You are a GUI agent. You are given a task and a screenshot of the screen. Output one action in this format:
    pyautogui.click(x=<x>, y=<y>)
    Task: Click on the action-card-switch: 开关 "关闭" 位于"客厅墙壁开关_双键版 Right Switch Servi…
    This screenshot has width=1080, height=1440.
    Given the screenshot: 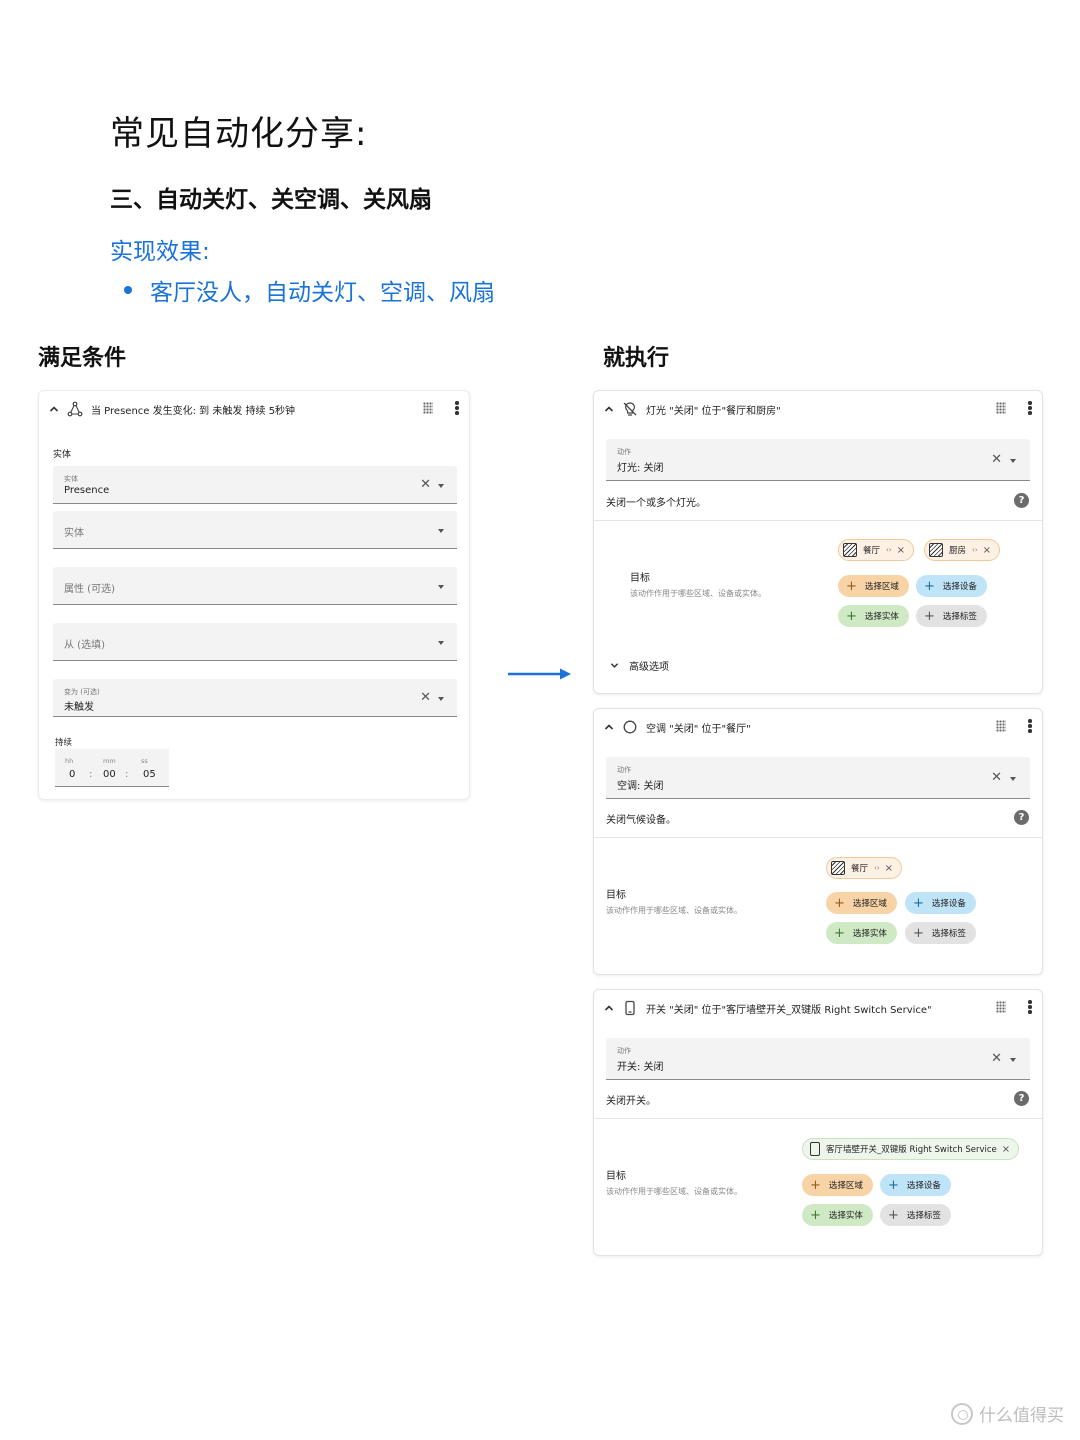 What is the action you would take?
    pyautogui.click(x=818, y=1122)
    